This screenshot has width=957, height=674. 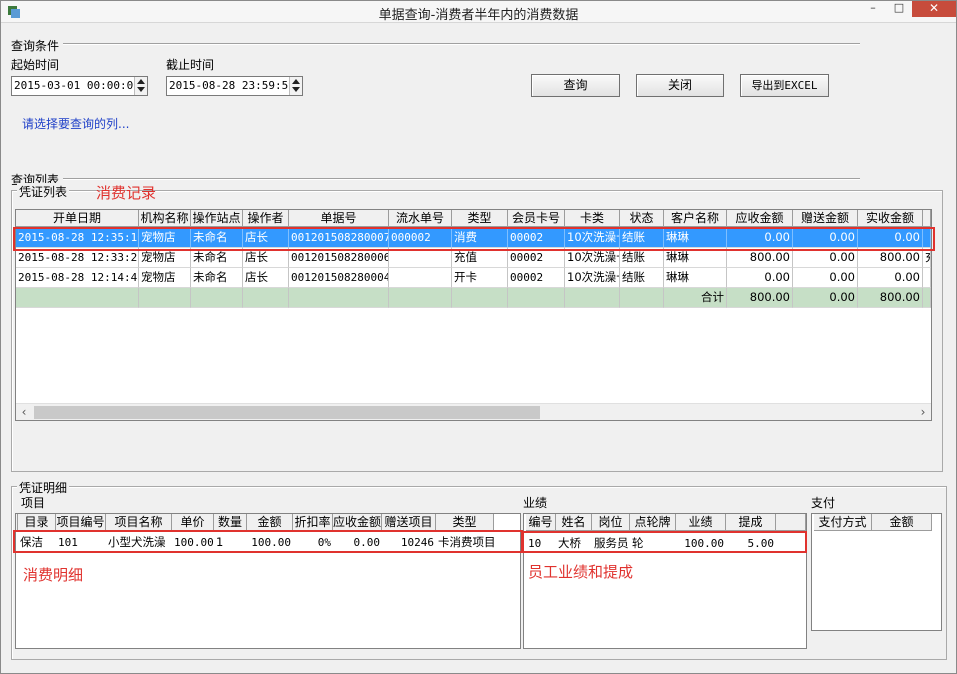 What do you see at coordinates (760, 298) in the screenshot?
I see `total-cell: 800.00` at bounding box center [760, 298].